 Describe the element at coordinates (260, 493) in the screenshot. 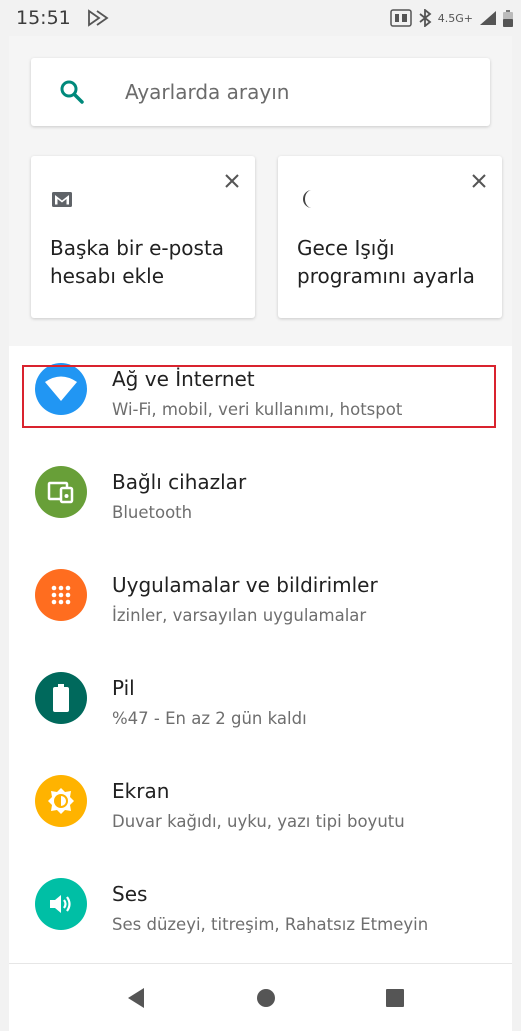

I see `settings-item-connected-devices: Bağlı cihazlar Bluetooth` at that location.